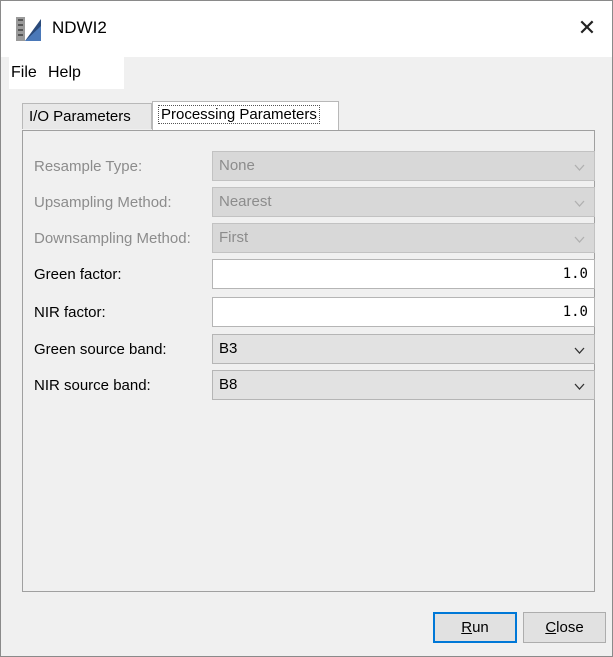 The width and height of the screenshot is (613, 657). I want to click on nir-factor-label: NIR factor:, so click(70, 312).